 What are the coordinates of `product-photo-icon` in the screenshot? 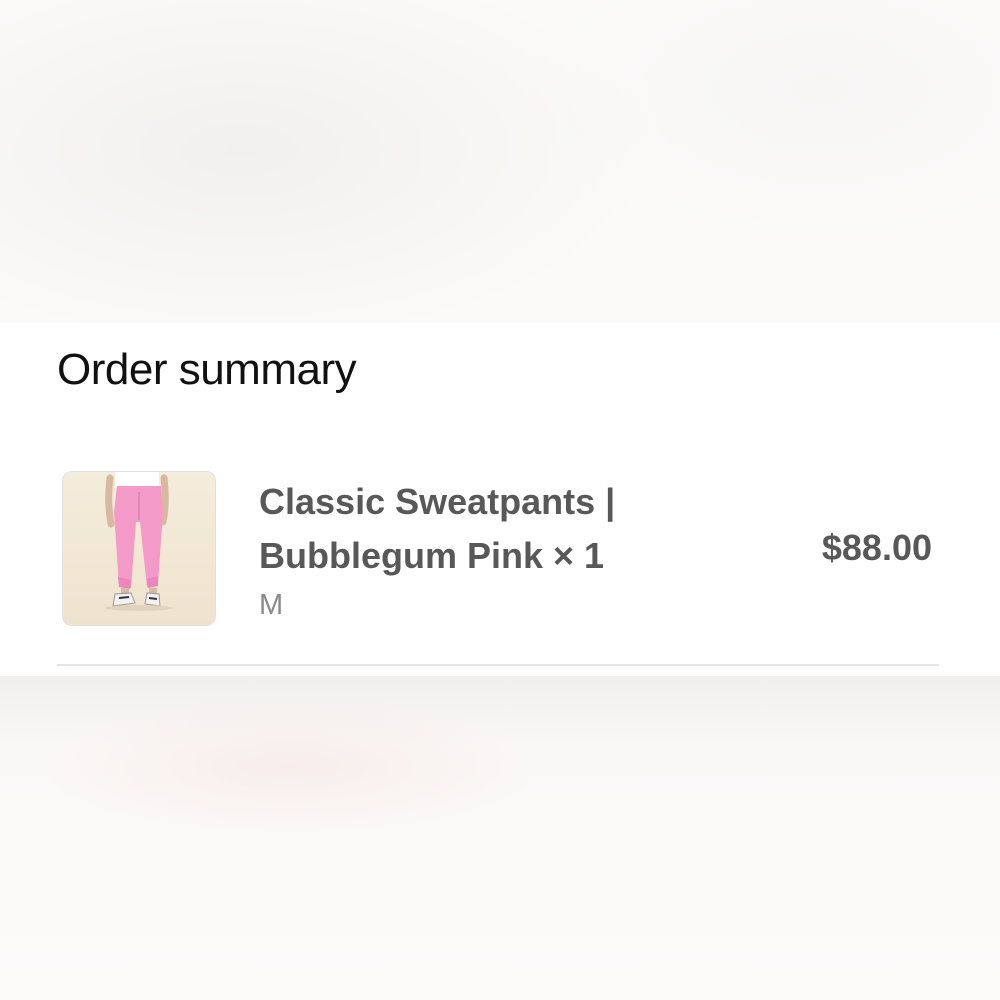 It's located at (139, 541).